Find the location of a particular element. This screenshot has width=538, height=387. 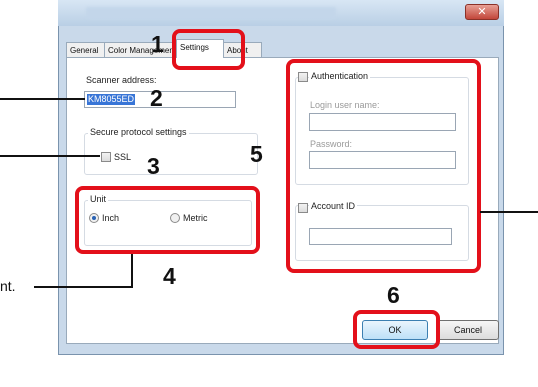

secure-protocol-legend: Secure protocol settings is located at coordinates (138, 132).